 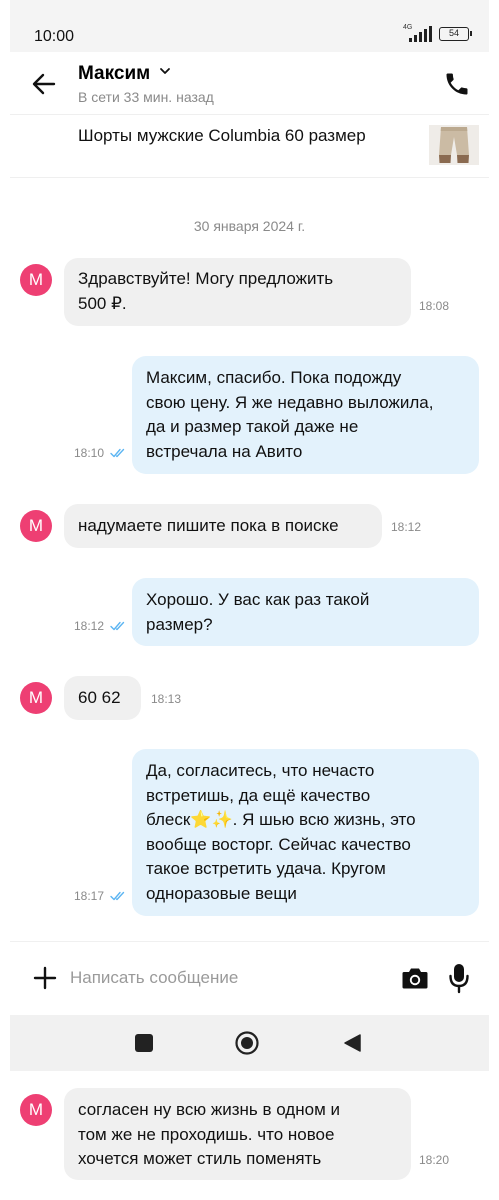 What do you see at coordinates (208, 525) in the screenshot?
I see `message-text-line: надумаете пишите пока в поиске` at bounding box center [208, 525].